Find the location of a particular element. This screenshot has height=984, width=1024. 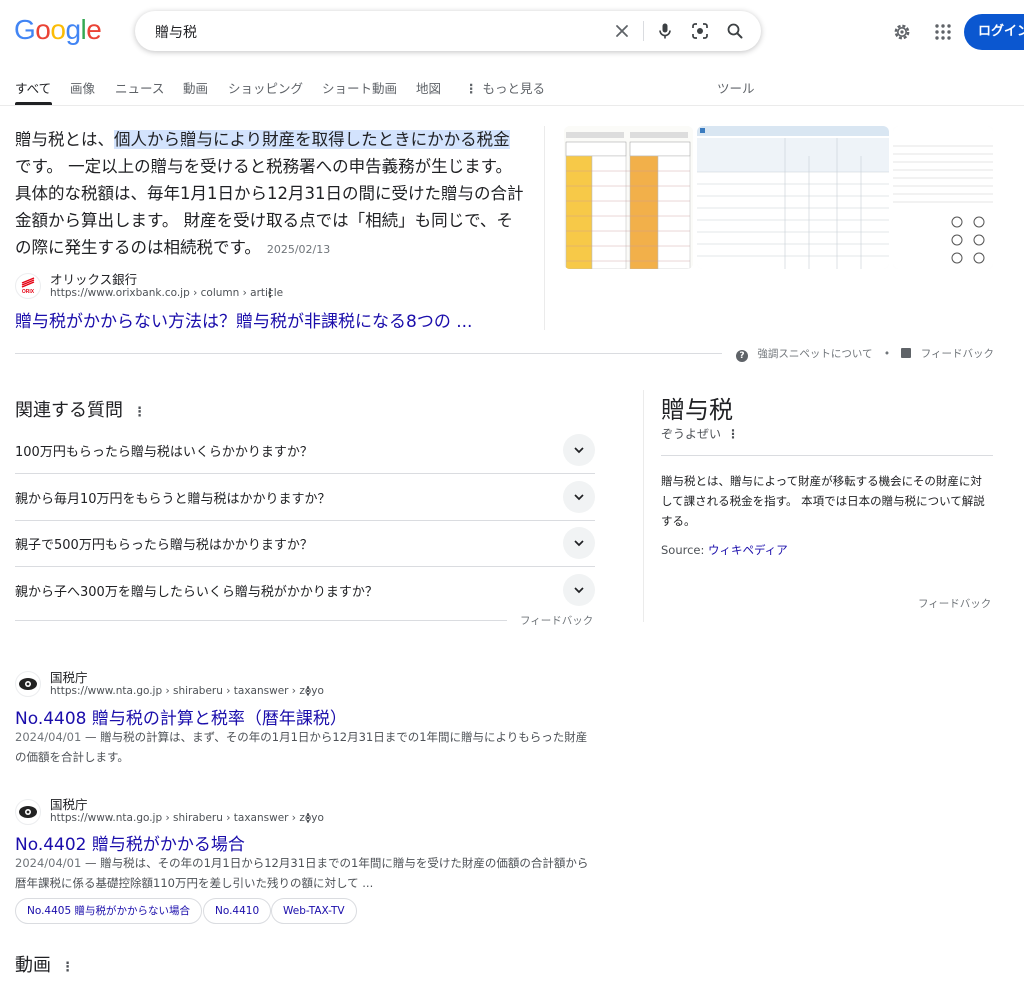

paa-item: 親から子へ300万を贈与したらいくら贈与税がかかりますか？ is located at coordinates (305, 590).